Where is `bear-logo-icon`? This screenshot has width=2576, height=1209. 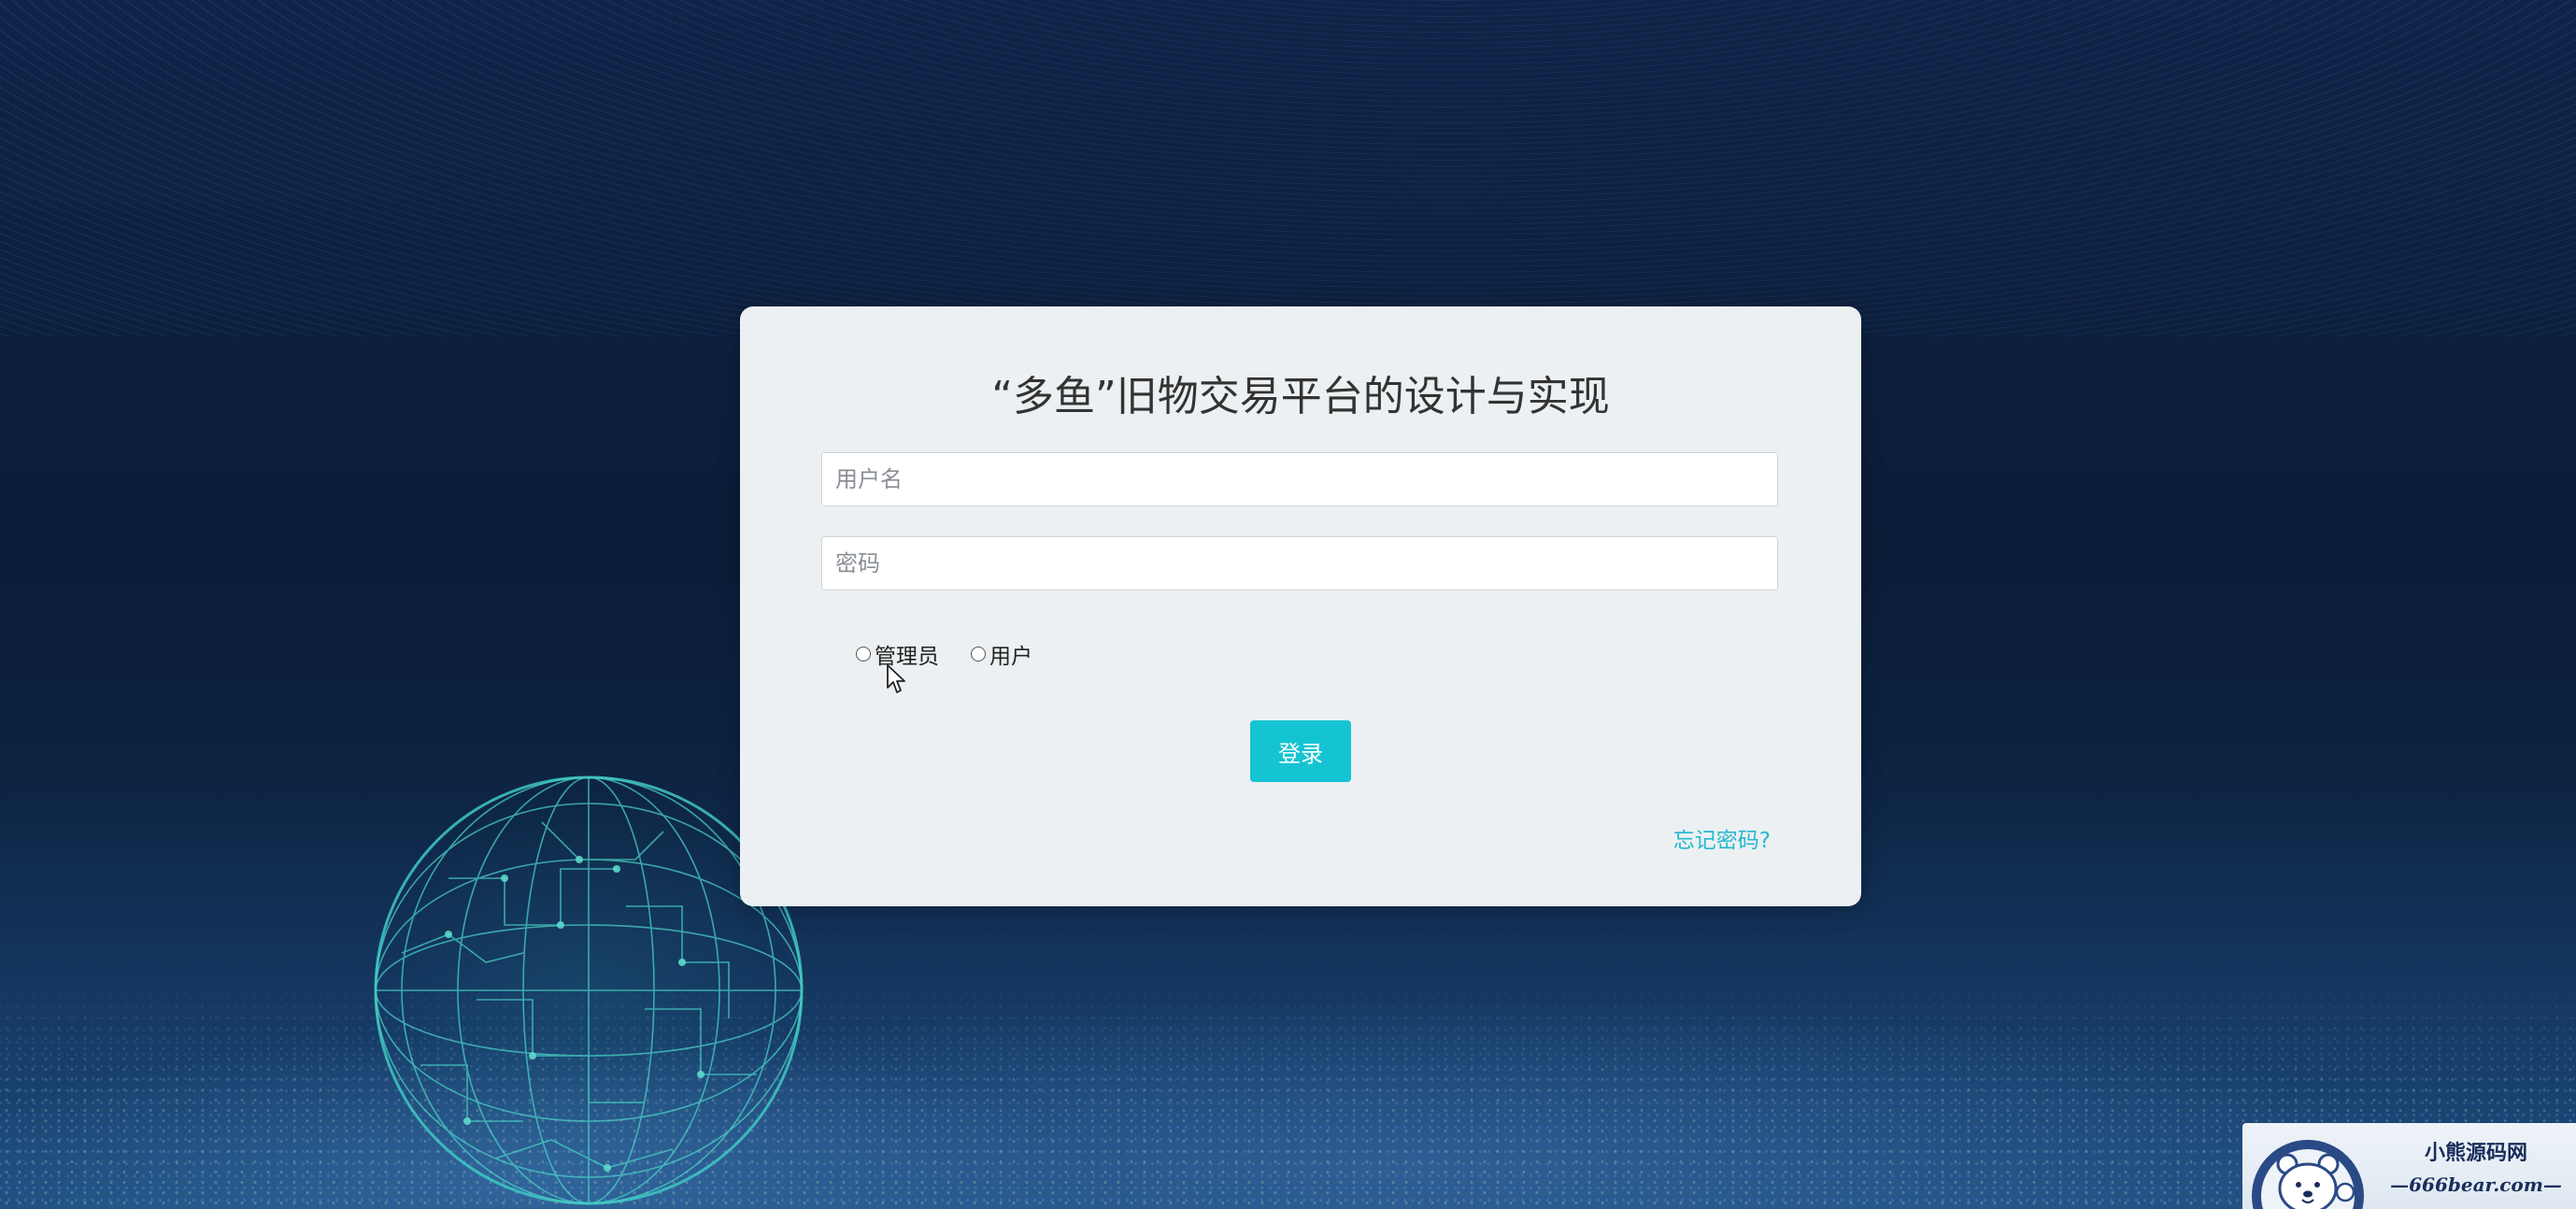 bear-logo-icon is located at coordinates (2308, 1175).